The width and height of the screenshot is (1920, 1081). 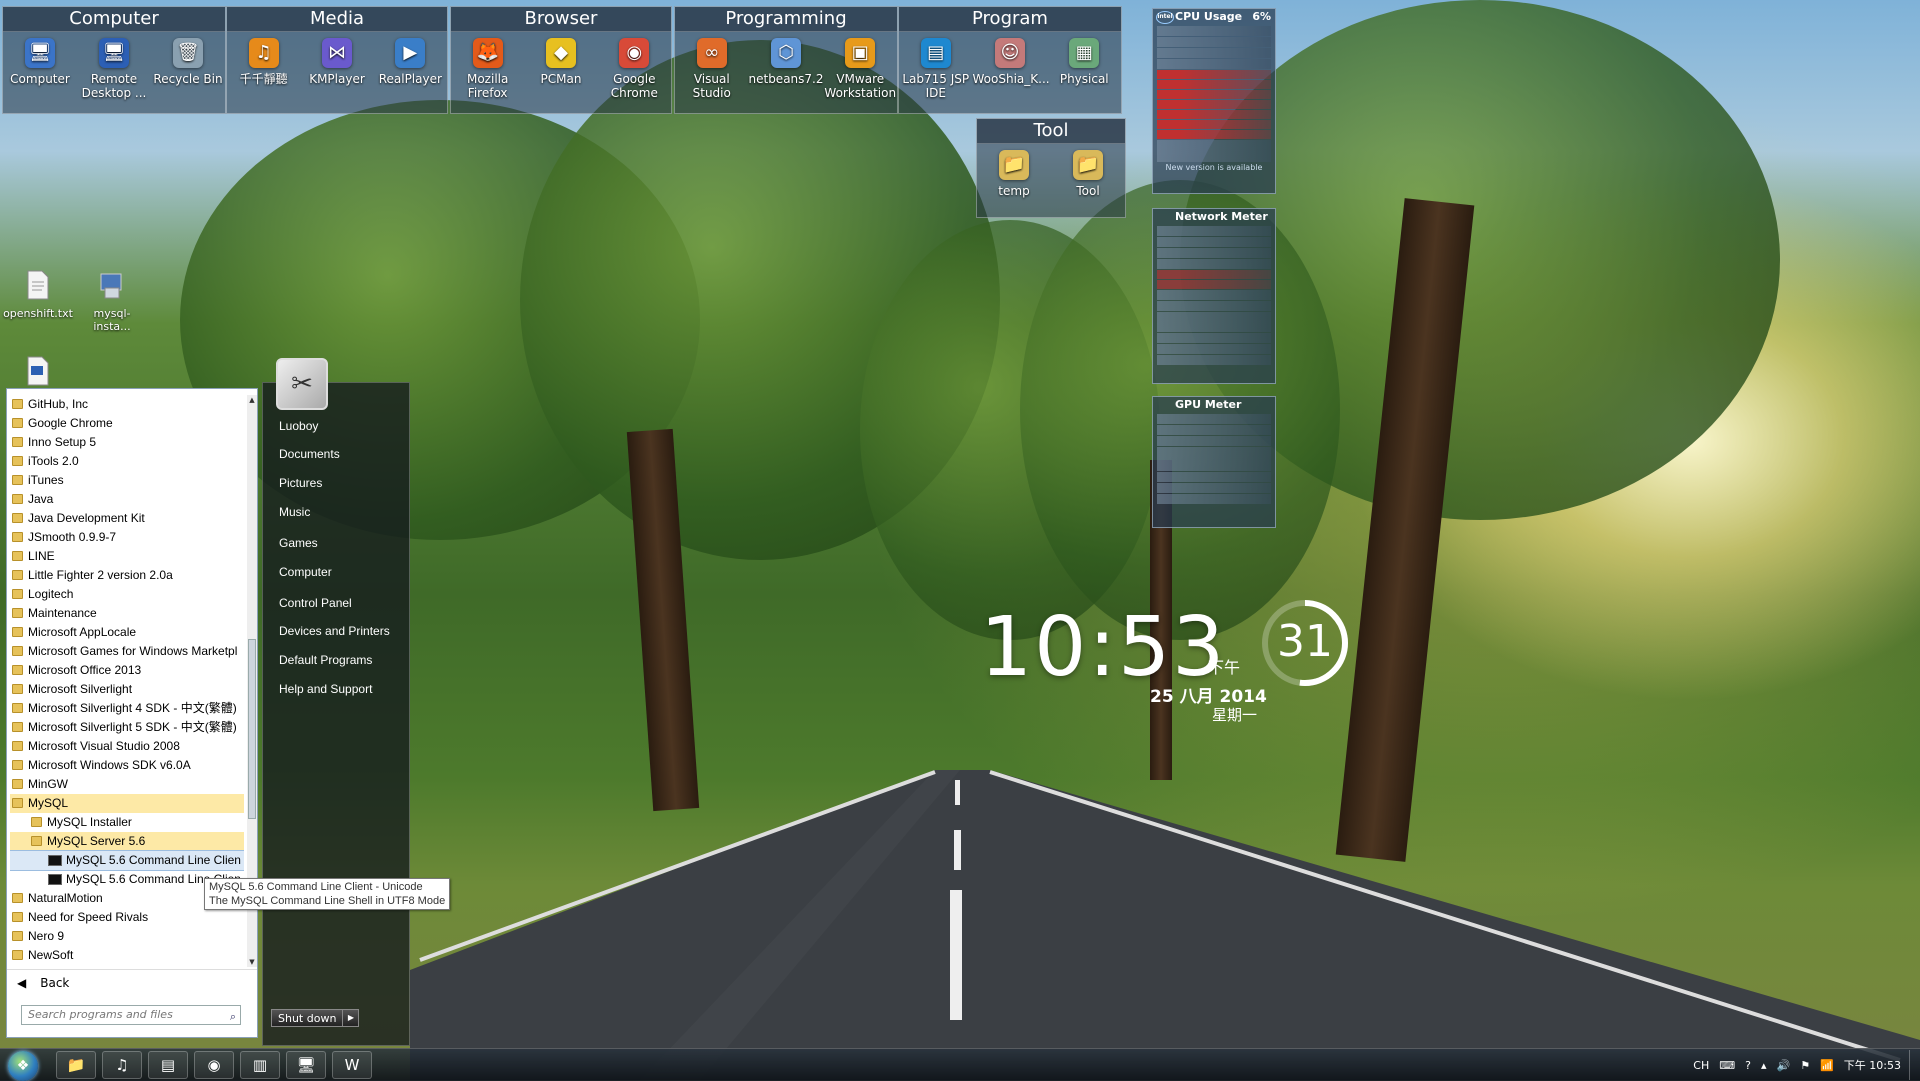 I want to click on program-folder: Google Chrome, so click(x=127, y=423).